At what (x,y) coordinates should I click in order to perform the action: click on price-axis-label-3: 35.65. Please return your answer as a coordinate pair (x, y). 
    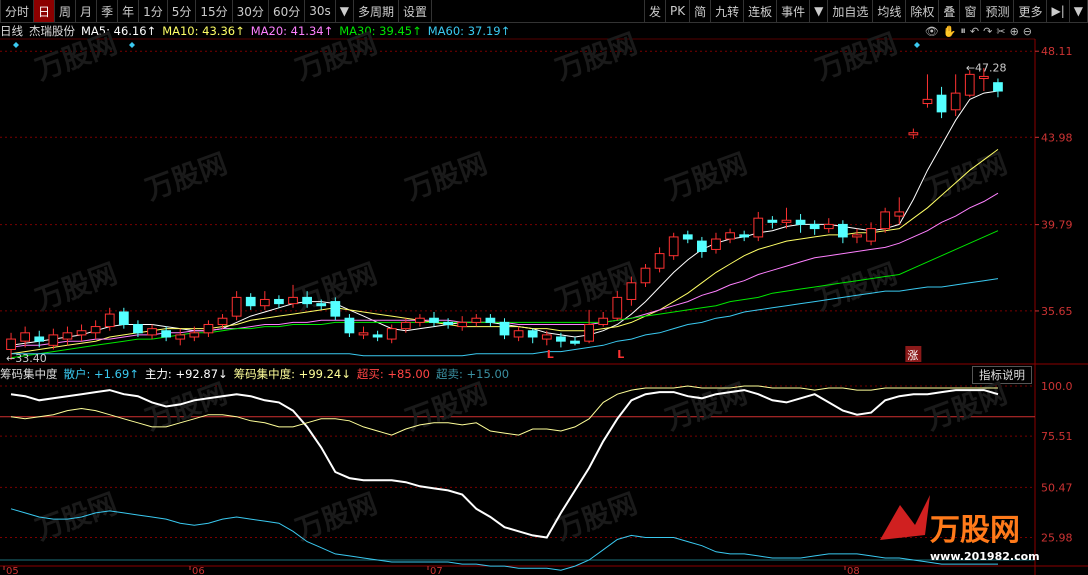
    Looking at the image, I should click on (1057, 311).